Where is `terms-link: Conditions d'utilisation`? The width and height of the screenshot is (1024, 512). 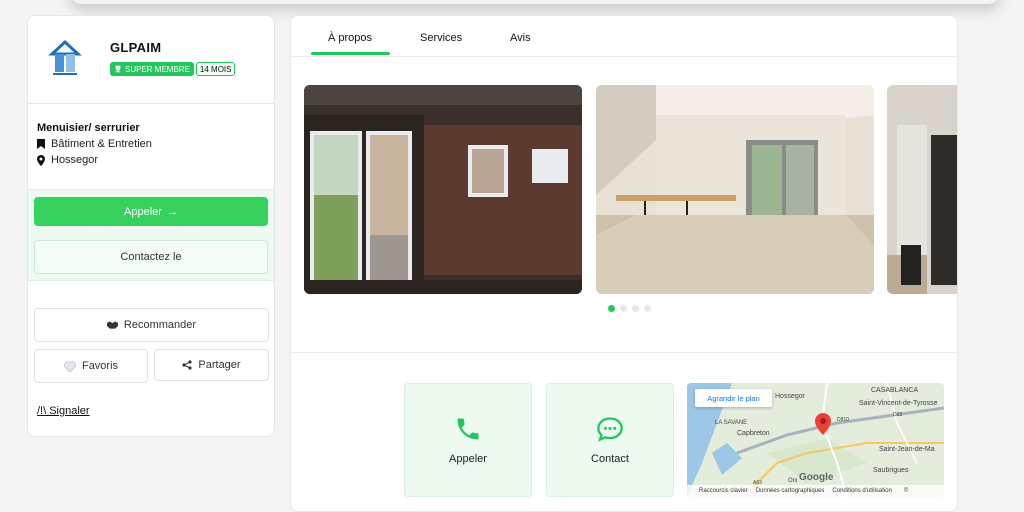 terms-link: Conditions d'utilisation is located at coordinates (862, 491).